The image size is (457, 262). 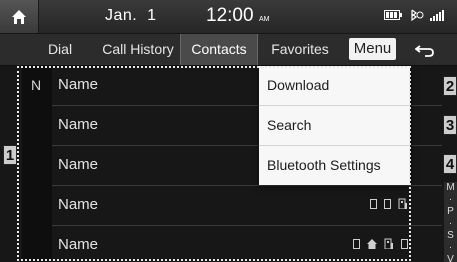 I want to click on callout-3: 3, so click(x=450, y=125).